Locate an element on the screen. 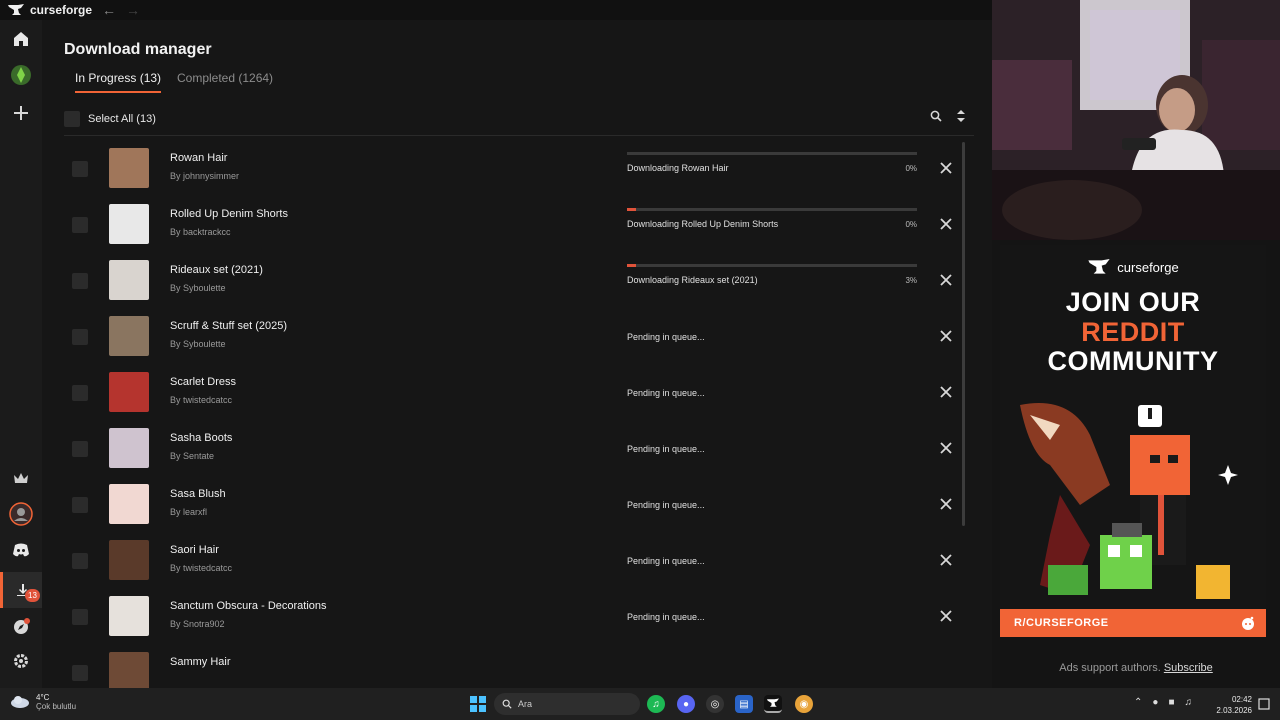 Image resolution: width=1280 pixels, height=720 pixels. search-placeholder: Ara is located at coordinates (525, 704).